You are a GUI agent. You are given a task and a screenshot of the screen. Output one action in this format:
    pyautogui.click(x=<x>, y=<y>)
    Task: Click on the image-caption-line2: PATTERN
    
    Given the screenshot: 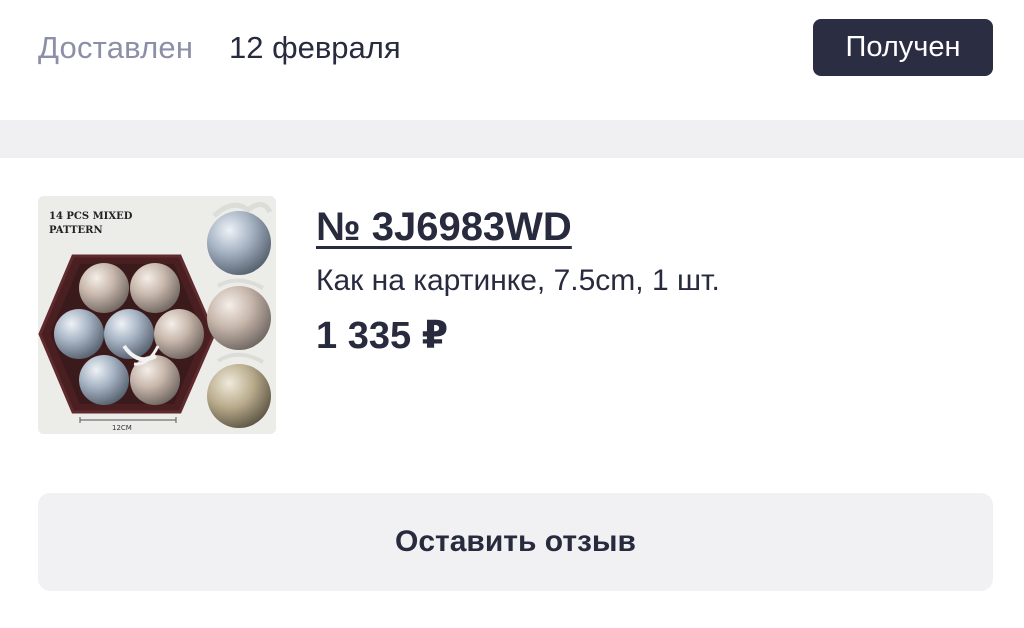 What is the action you would take?
    pyautogui.click(x=76, y=230)
    